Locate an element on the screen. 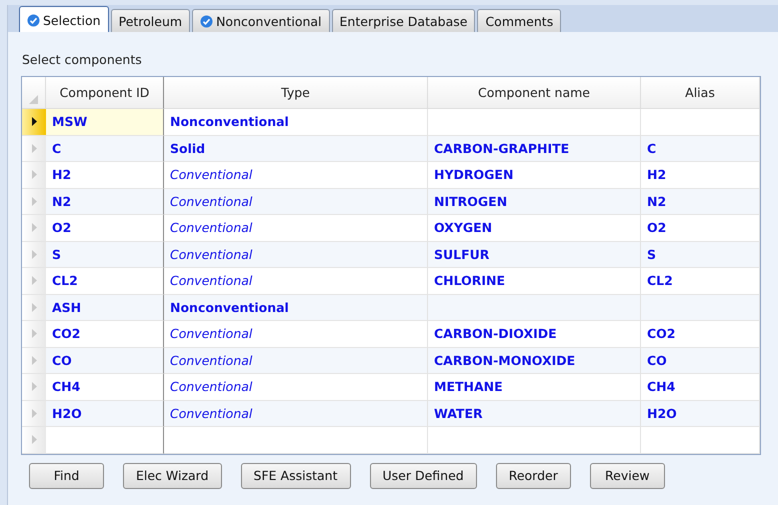 The height and width of the screenshot is (505, 778). table-cell: MSW is located at coordinates (105, 122).